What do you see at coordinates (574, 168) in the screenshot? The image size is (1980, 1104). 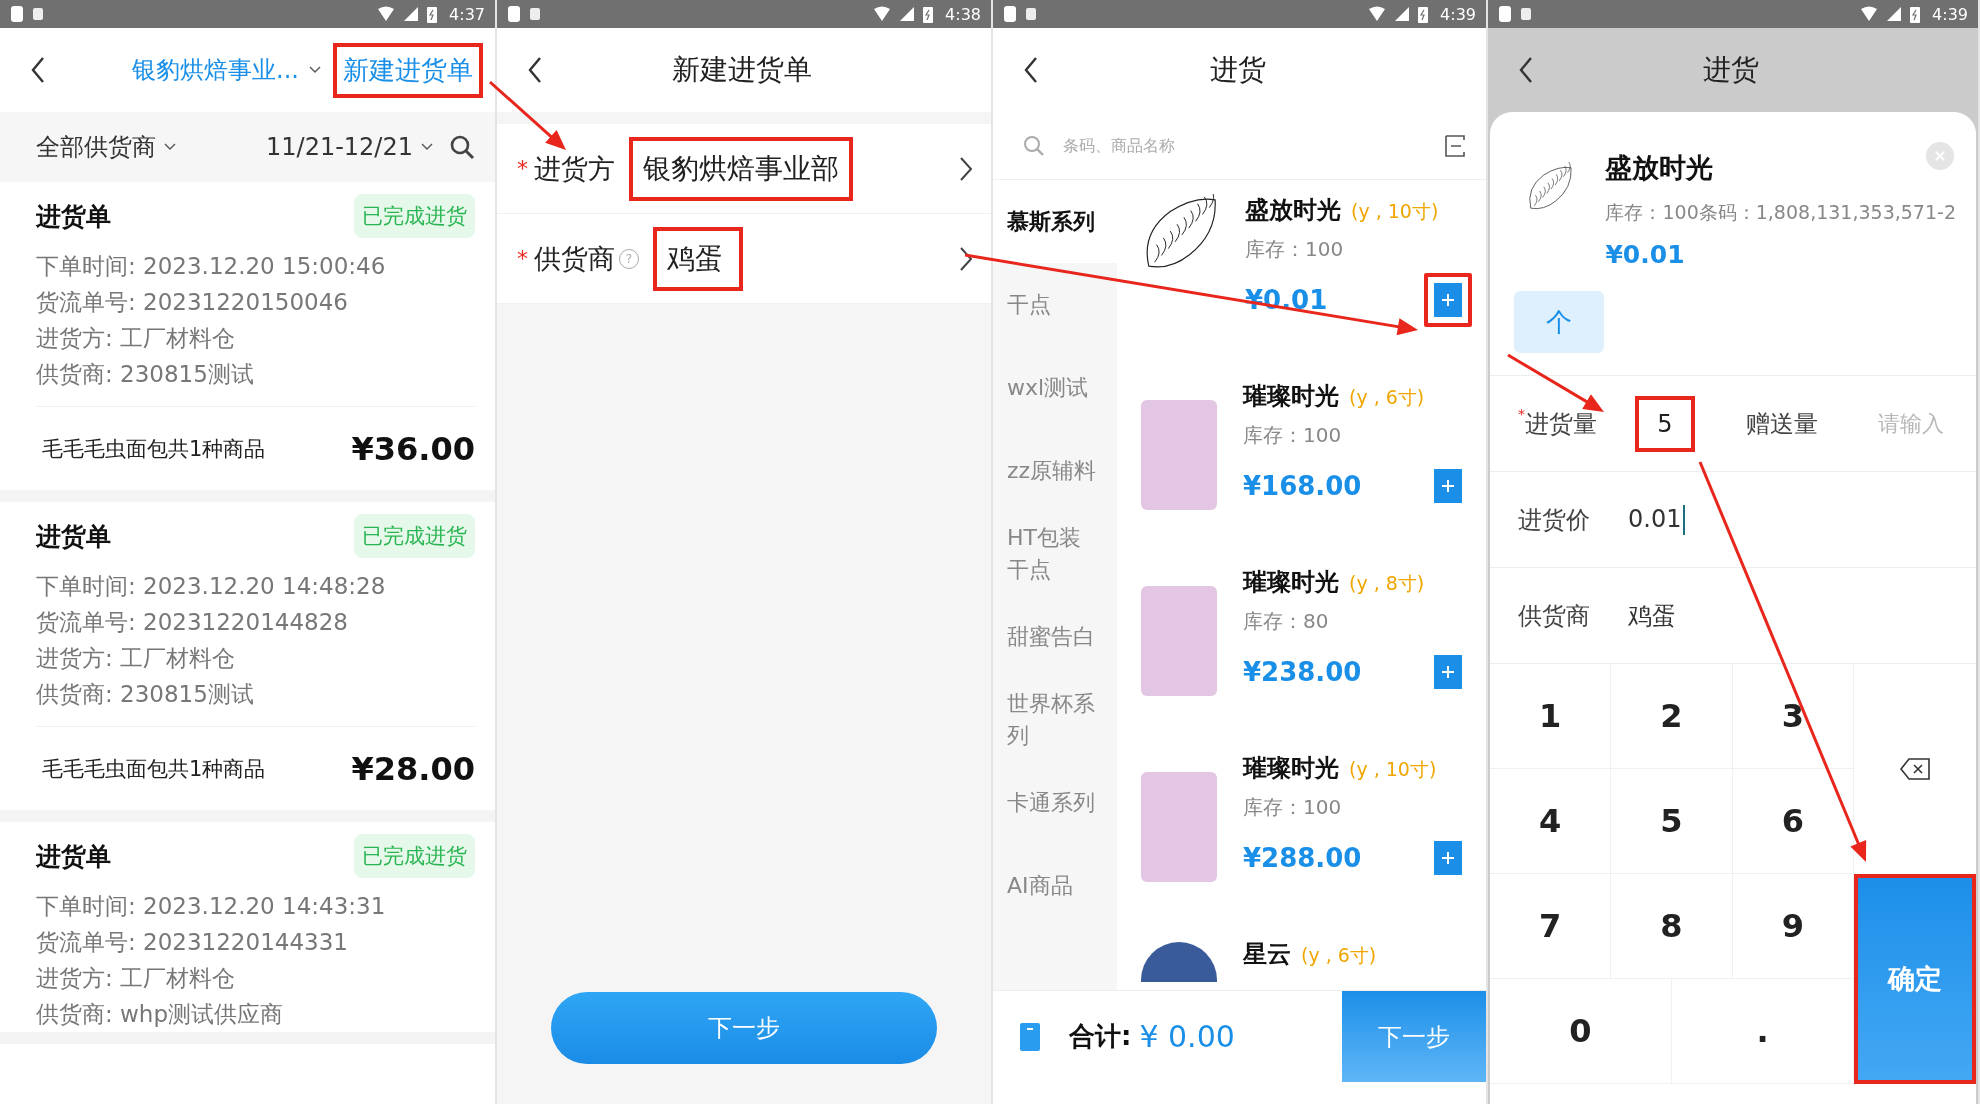 I see `field-label: 进货方` at bounding box center [574, 168].